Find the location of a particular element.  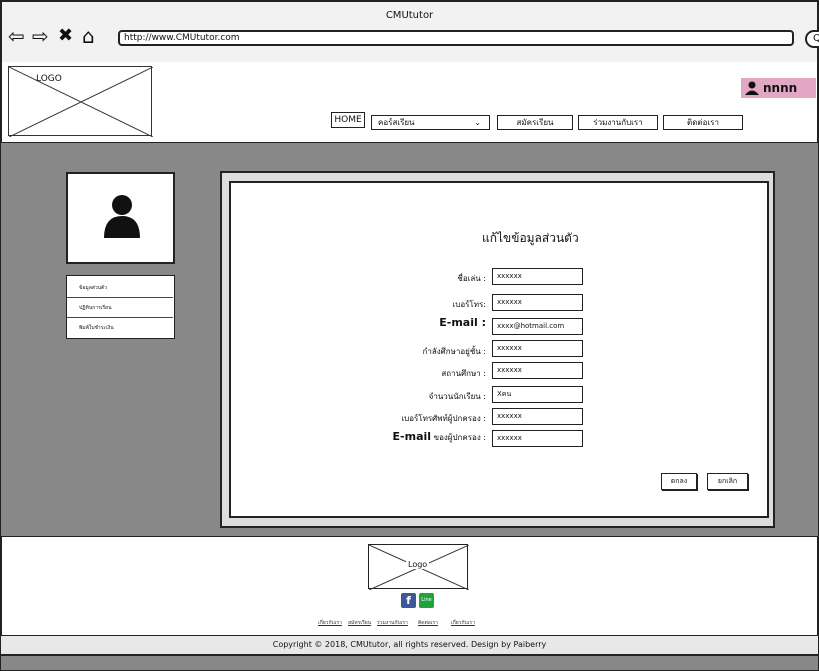

parent-phone-field: xxxxxx is located at coordinates (537, 416).